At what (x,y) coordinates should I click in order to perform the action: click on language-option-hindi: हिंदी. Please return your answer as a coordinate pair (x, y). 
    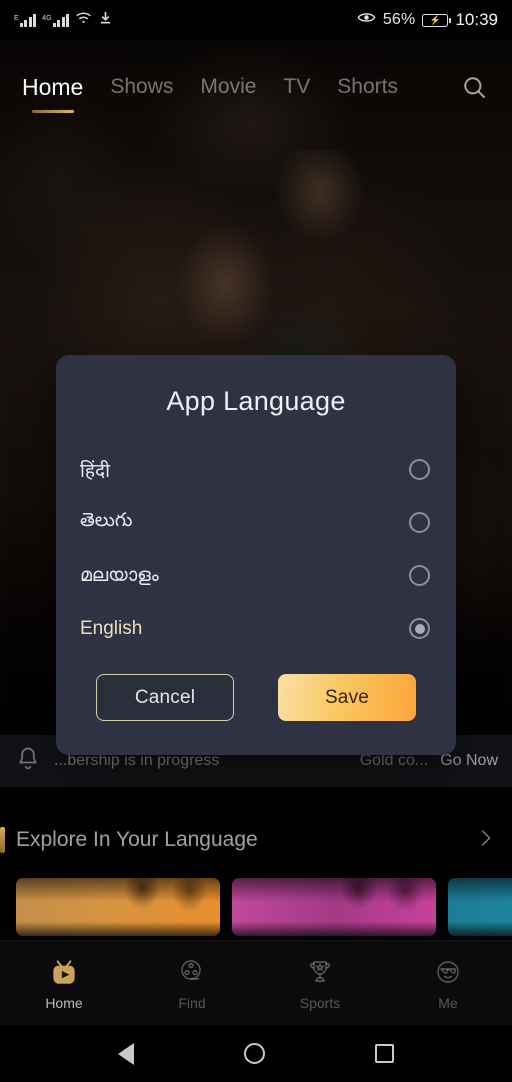
    Looking at the image, I should click on (256, 469).